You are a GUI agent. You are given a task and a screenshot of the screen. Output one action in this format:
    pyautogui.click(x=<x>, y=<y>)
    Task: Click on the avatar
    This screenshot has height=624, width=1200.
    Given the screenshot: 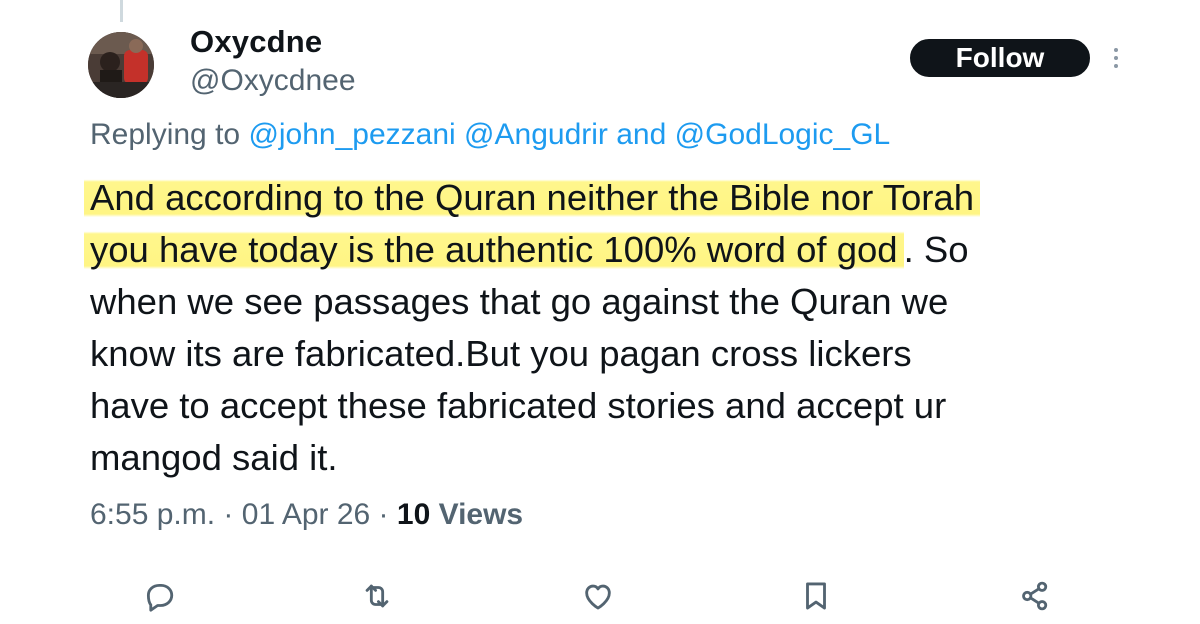 What is the action you would take?
    pyautogui.click(x=121, y=65)
    